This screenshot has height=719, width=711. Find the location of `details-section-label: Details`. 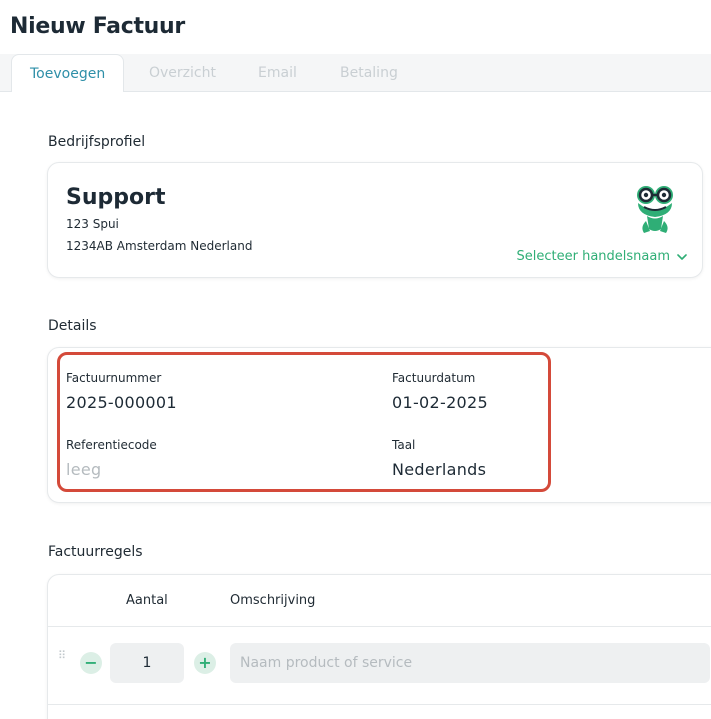

details-section-label: Details is located at coordinates (72, 326).